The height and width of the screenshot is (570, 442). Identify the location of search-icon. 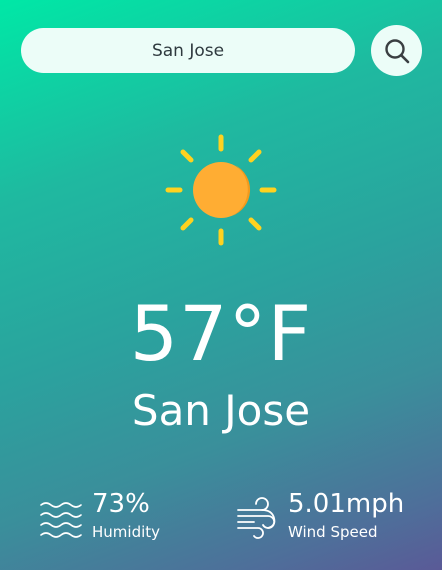
(396, 50).